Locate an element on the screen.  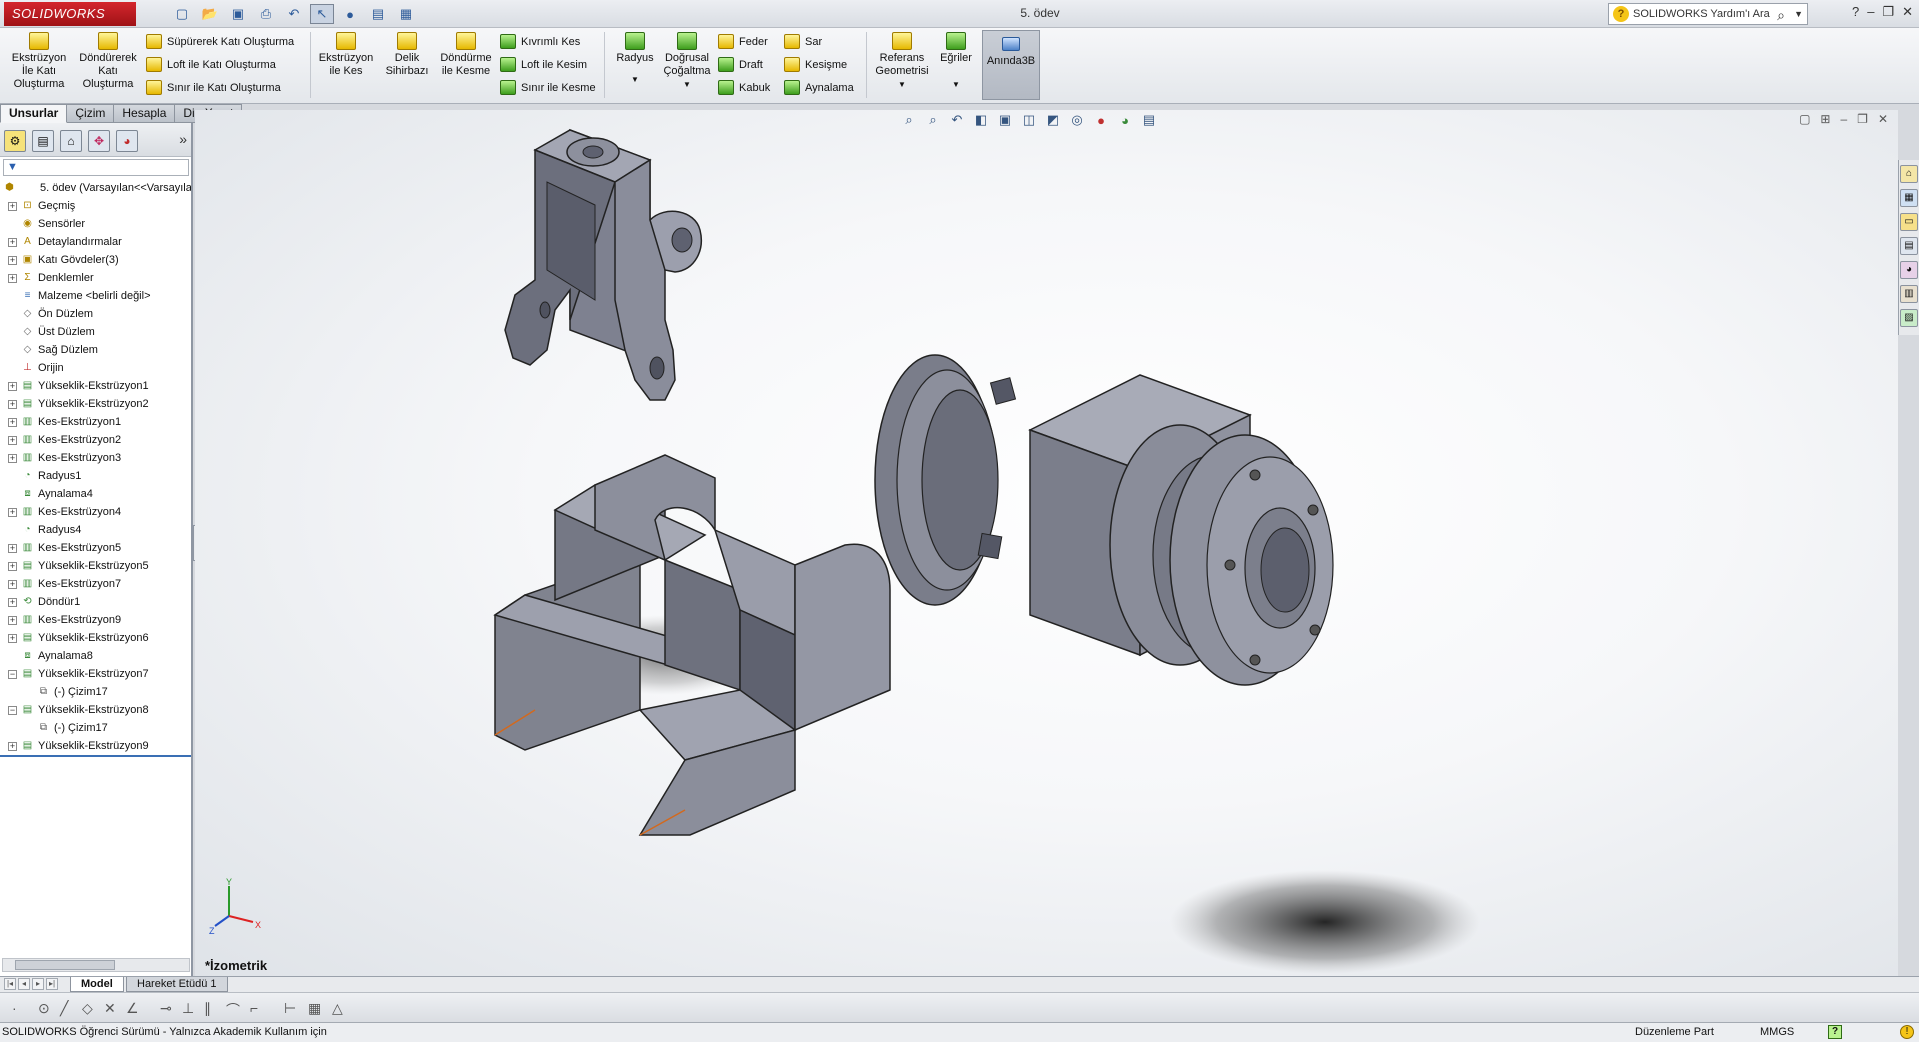
tree-item: ⊥ Orijin is located at coordinates (95, 368).